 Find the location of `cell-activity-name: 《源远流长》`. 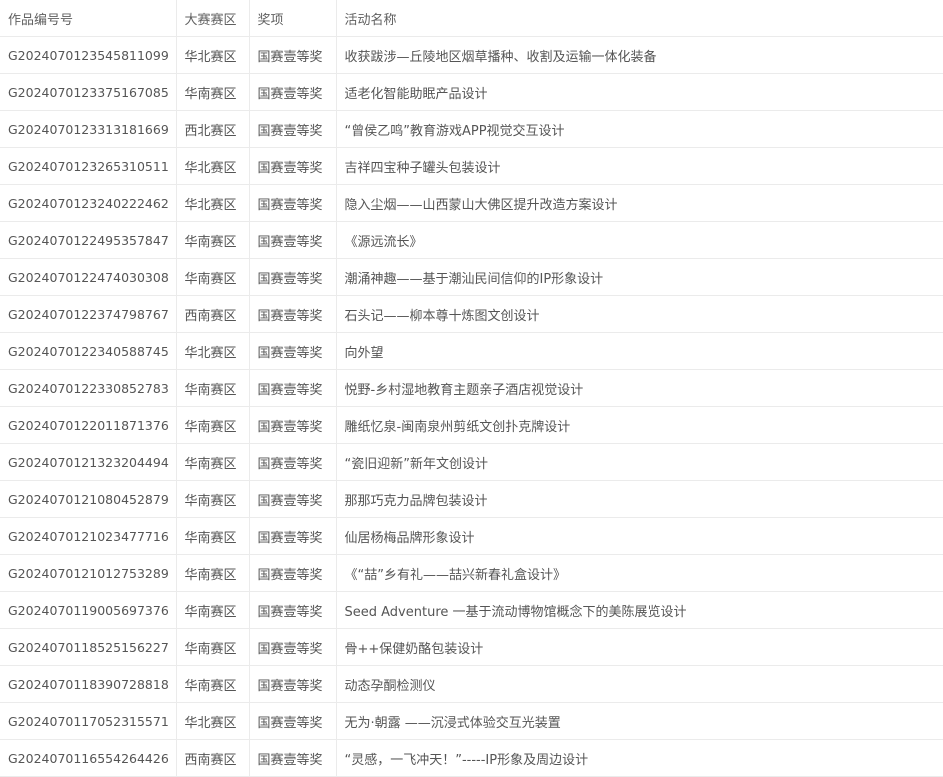

cell-activity-name: 《源远流长》 is located at coordinates (639, 240).